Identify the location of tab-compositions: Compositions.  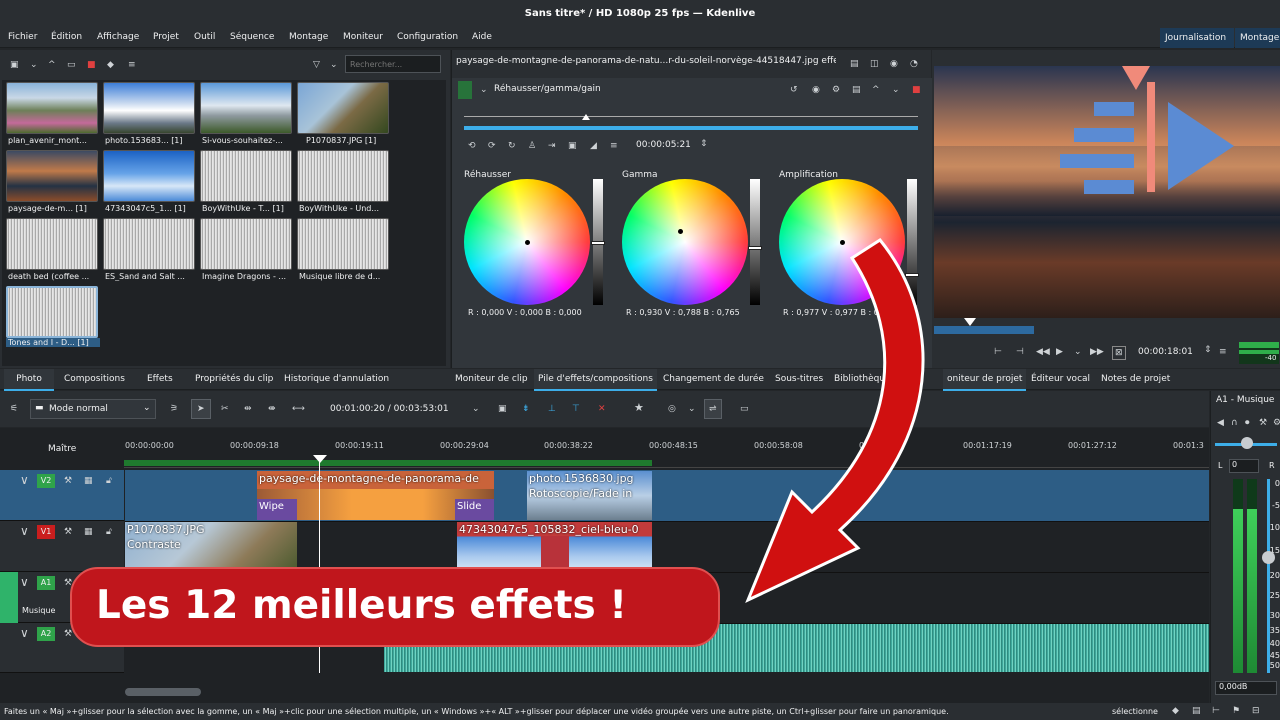
(94, 379).